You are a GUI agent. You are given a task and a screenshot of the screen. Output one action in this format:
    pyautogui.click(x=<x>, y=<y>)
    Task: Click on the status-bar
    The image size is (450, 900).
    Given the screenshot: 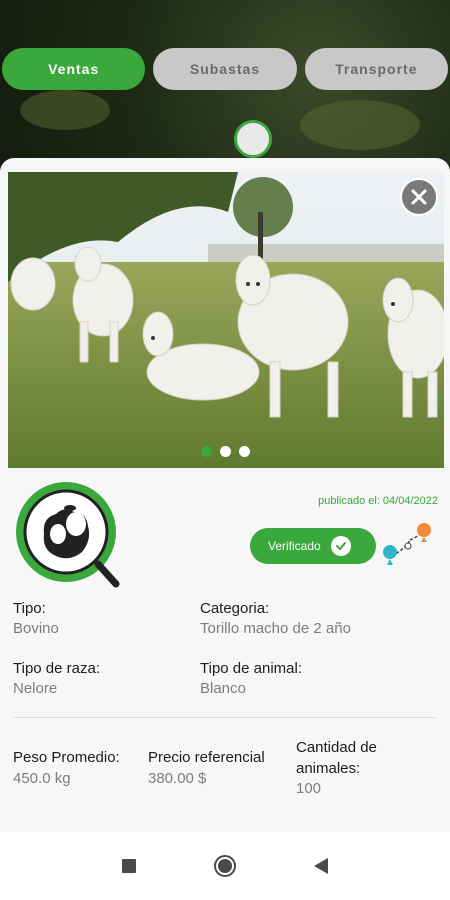 What is the action you would take?
    pyautogui.click(x=225, y=11)
    